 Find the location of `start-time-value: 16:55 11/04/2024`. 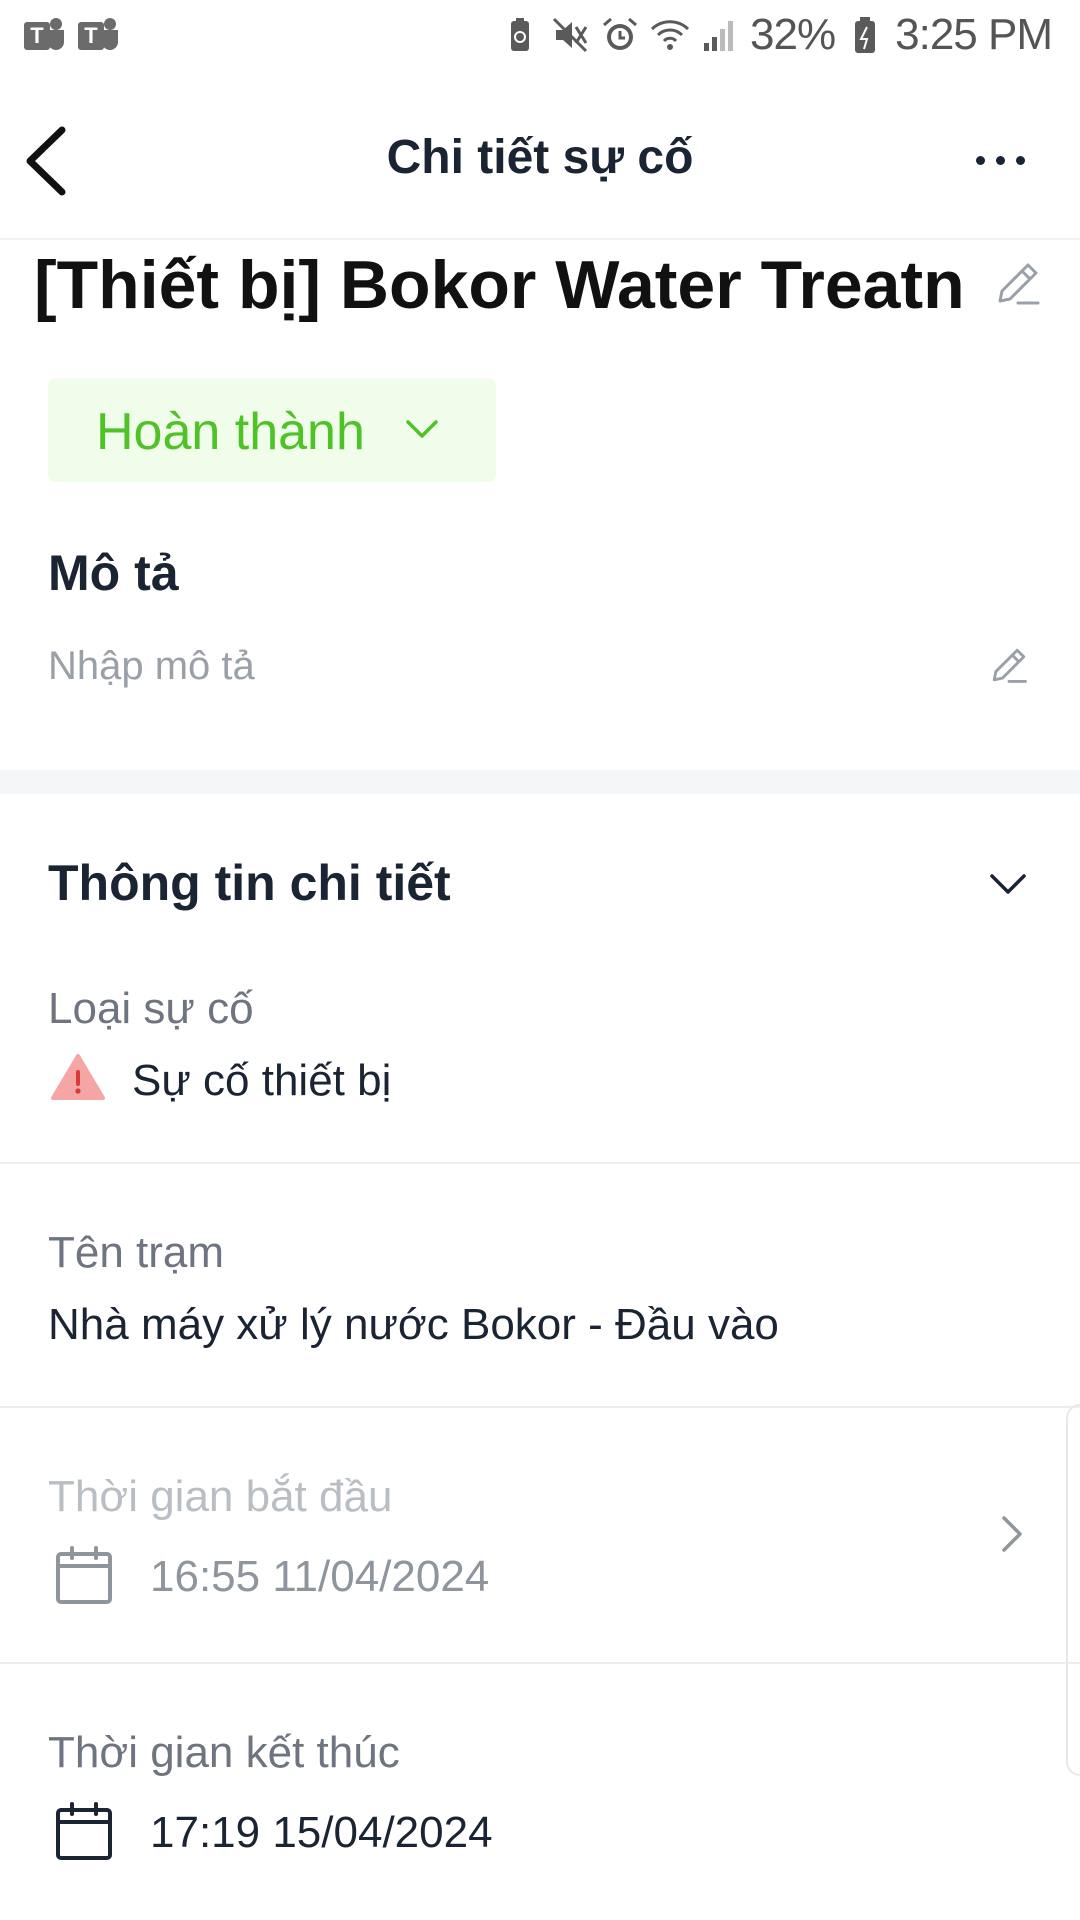

start-time-value: 16:55 11/04/2024 is located at coordinates (319, 1577).